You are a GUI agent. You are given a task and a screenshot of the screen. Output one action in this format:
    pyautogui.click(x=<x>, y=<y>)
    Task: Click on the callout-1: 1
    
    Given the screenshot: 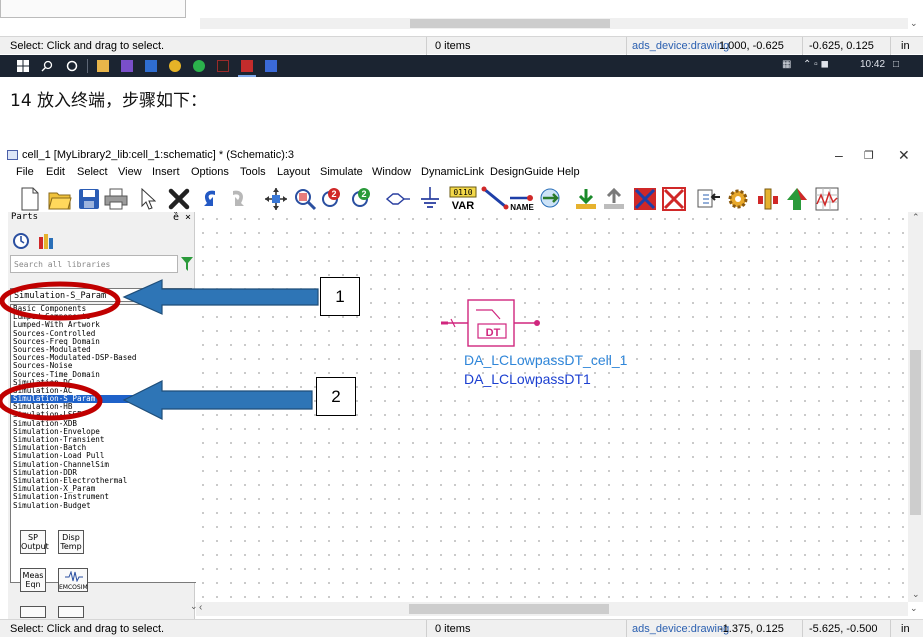 What is the action you would take?
    pyautogui.click(x=340, y=296)
    